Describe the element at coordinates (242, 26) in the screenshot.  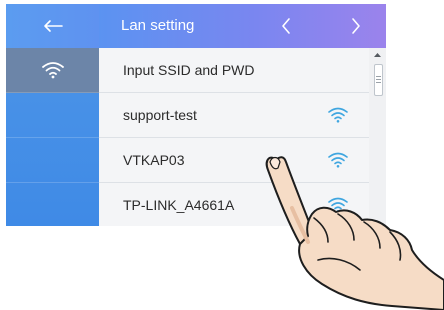
I see `header-bar: Lan setting` at that location.